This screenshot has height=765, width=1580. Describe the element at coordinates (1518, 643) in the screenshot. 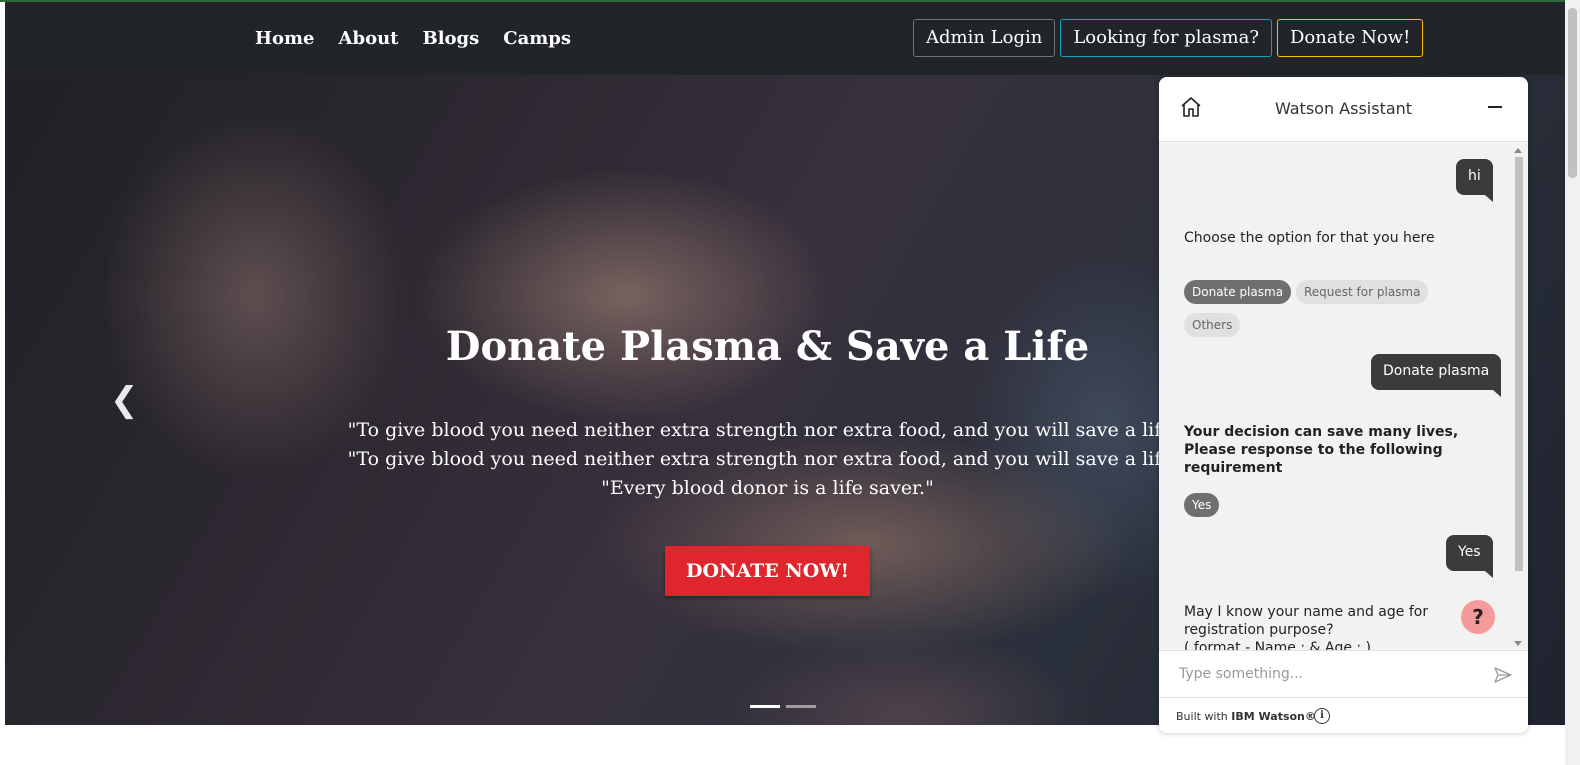

I see `scroll-down-arrow-icon` at that location.